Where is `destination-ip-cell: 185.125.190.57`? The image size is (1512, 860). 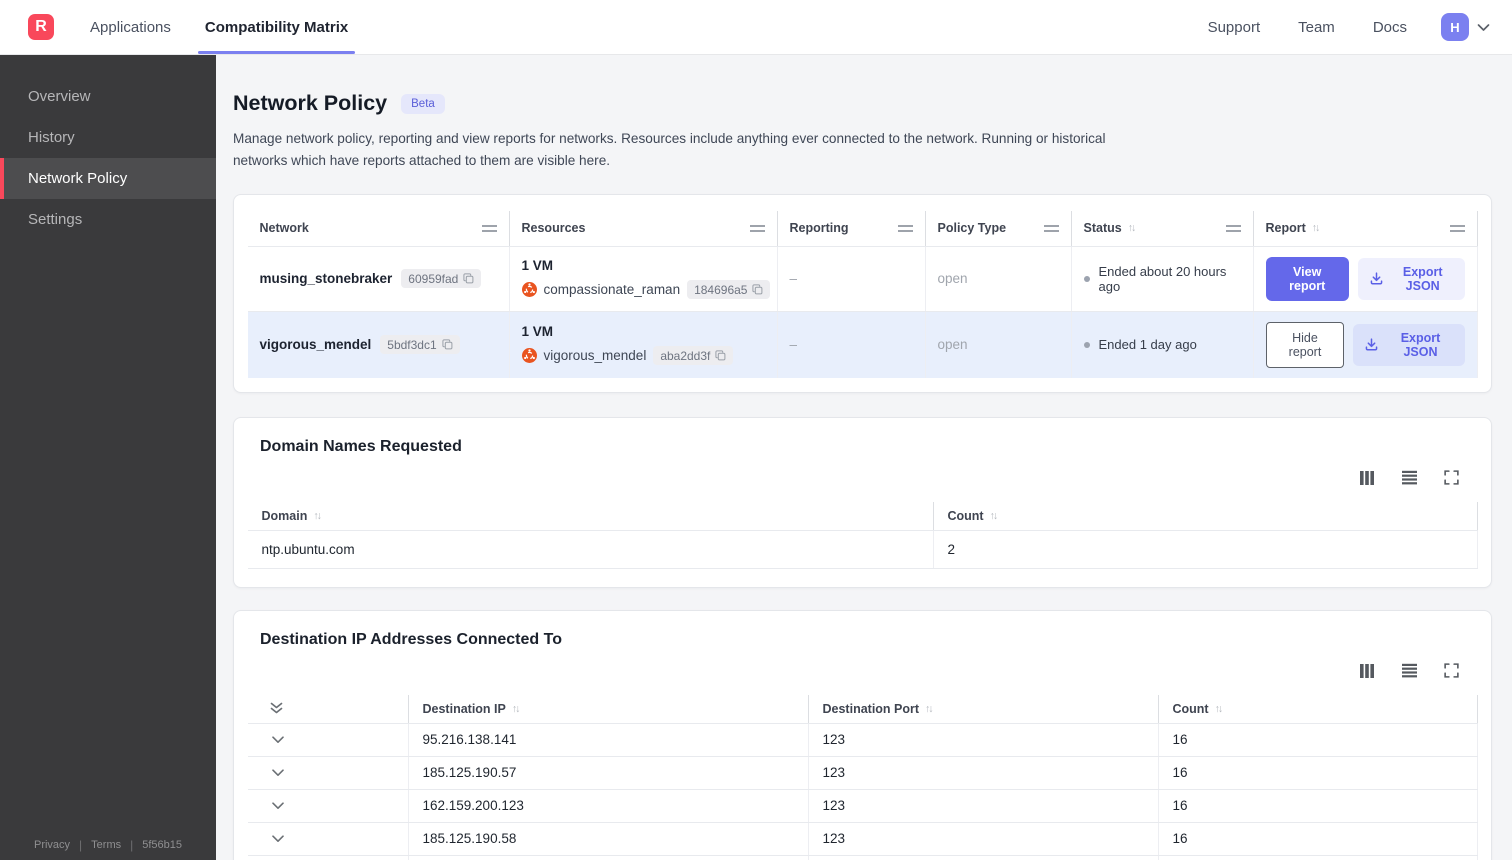 destination-ip-cell: 185.125.190.57 is located at coordinates (607, 772).